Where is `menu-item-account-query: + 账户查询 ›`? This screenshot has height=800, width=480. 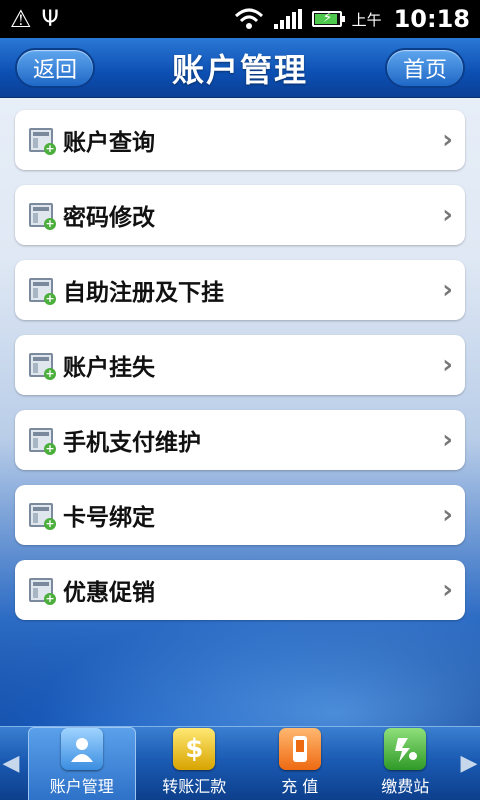
menu-item-account-query: + 账户查询 › is located at coordinates (240, 140).